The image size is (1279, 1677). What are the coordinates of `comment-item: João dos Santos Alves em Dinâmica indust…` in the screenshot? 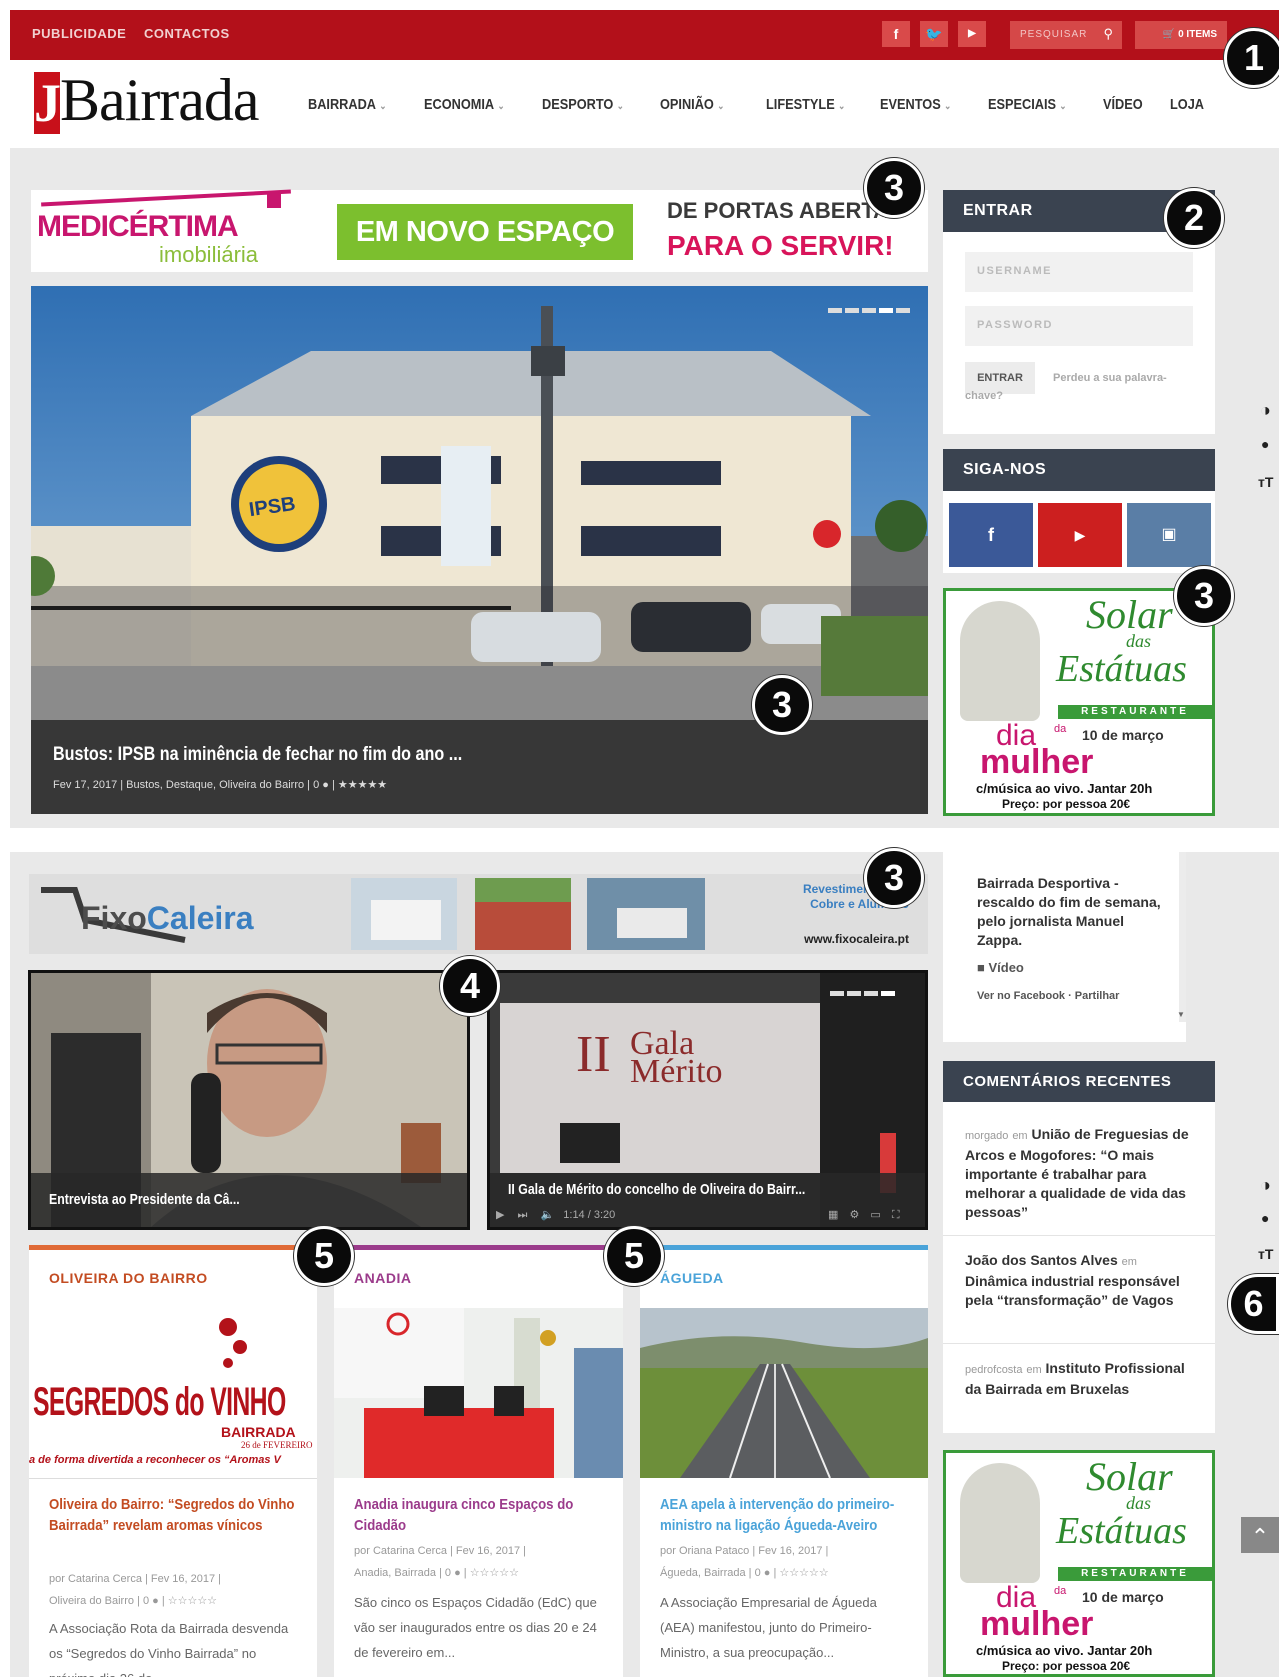 It's located at (1083, 1280).